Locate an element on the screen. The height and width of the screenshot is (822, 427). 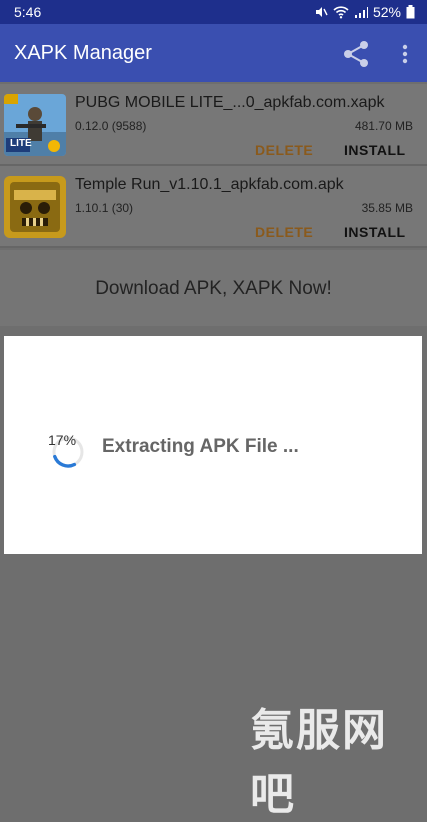
app-title: XAPK Manager is located at coordinates (83, 53).